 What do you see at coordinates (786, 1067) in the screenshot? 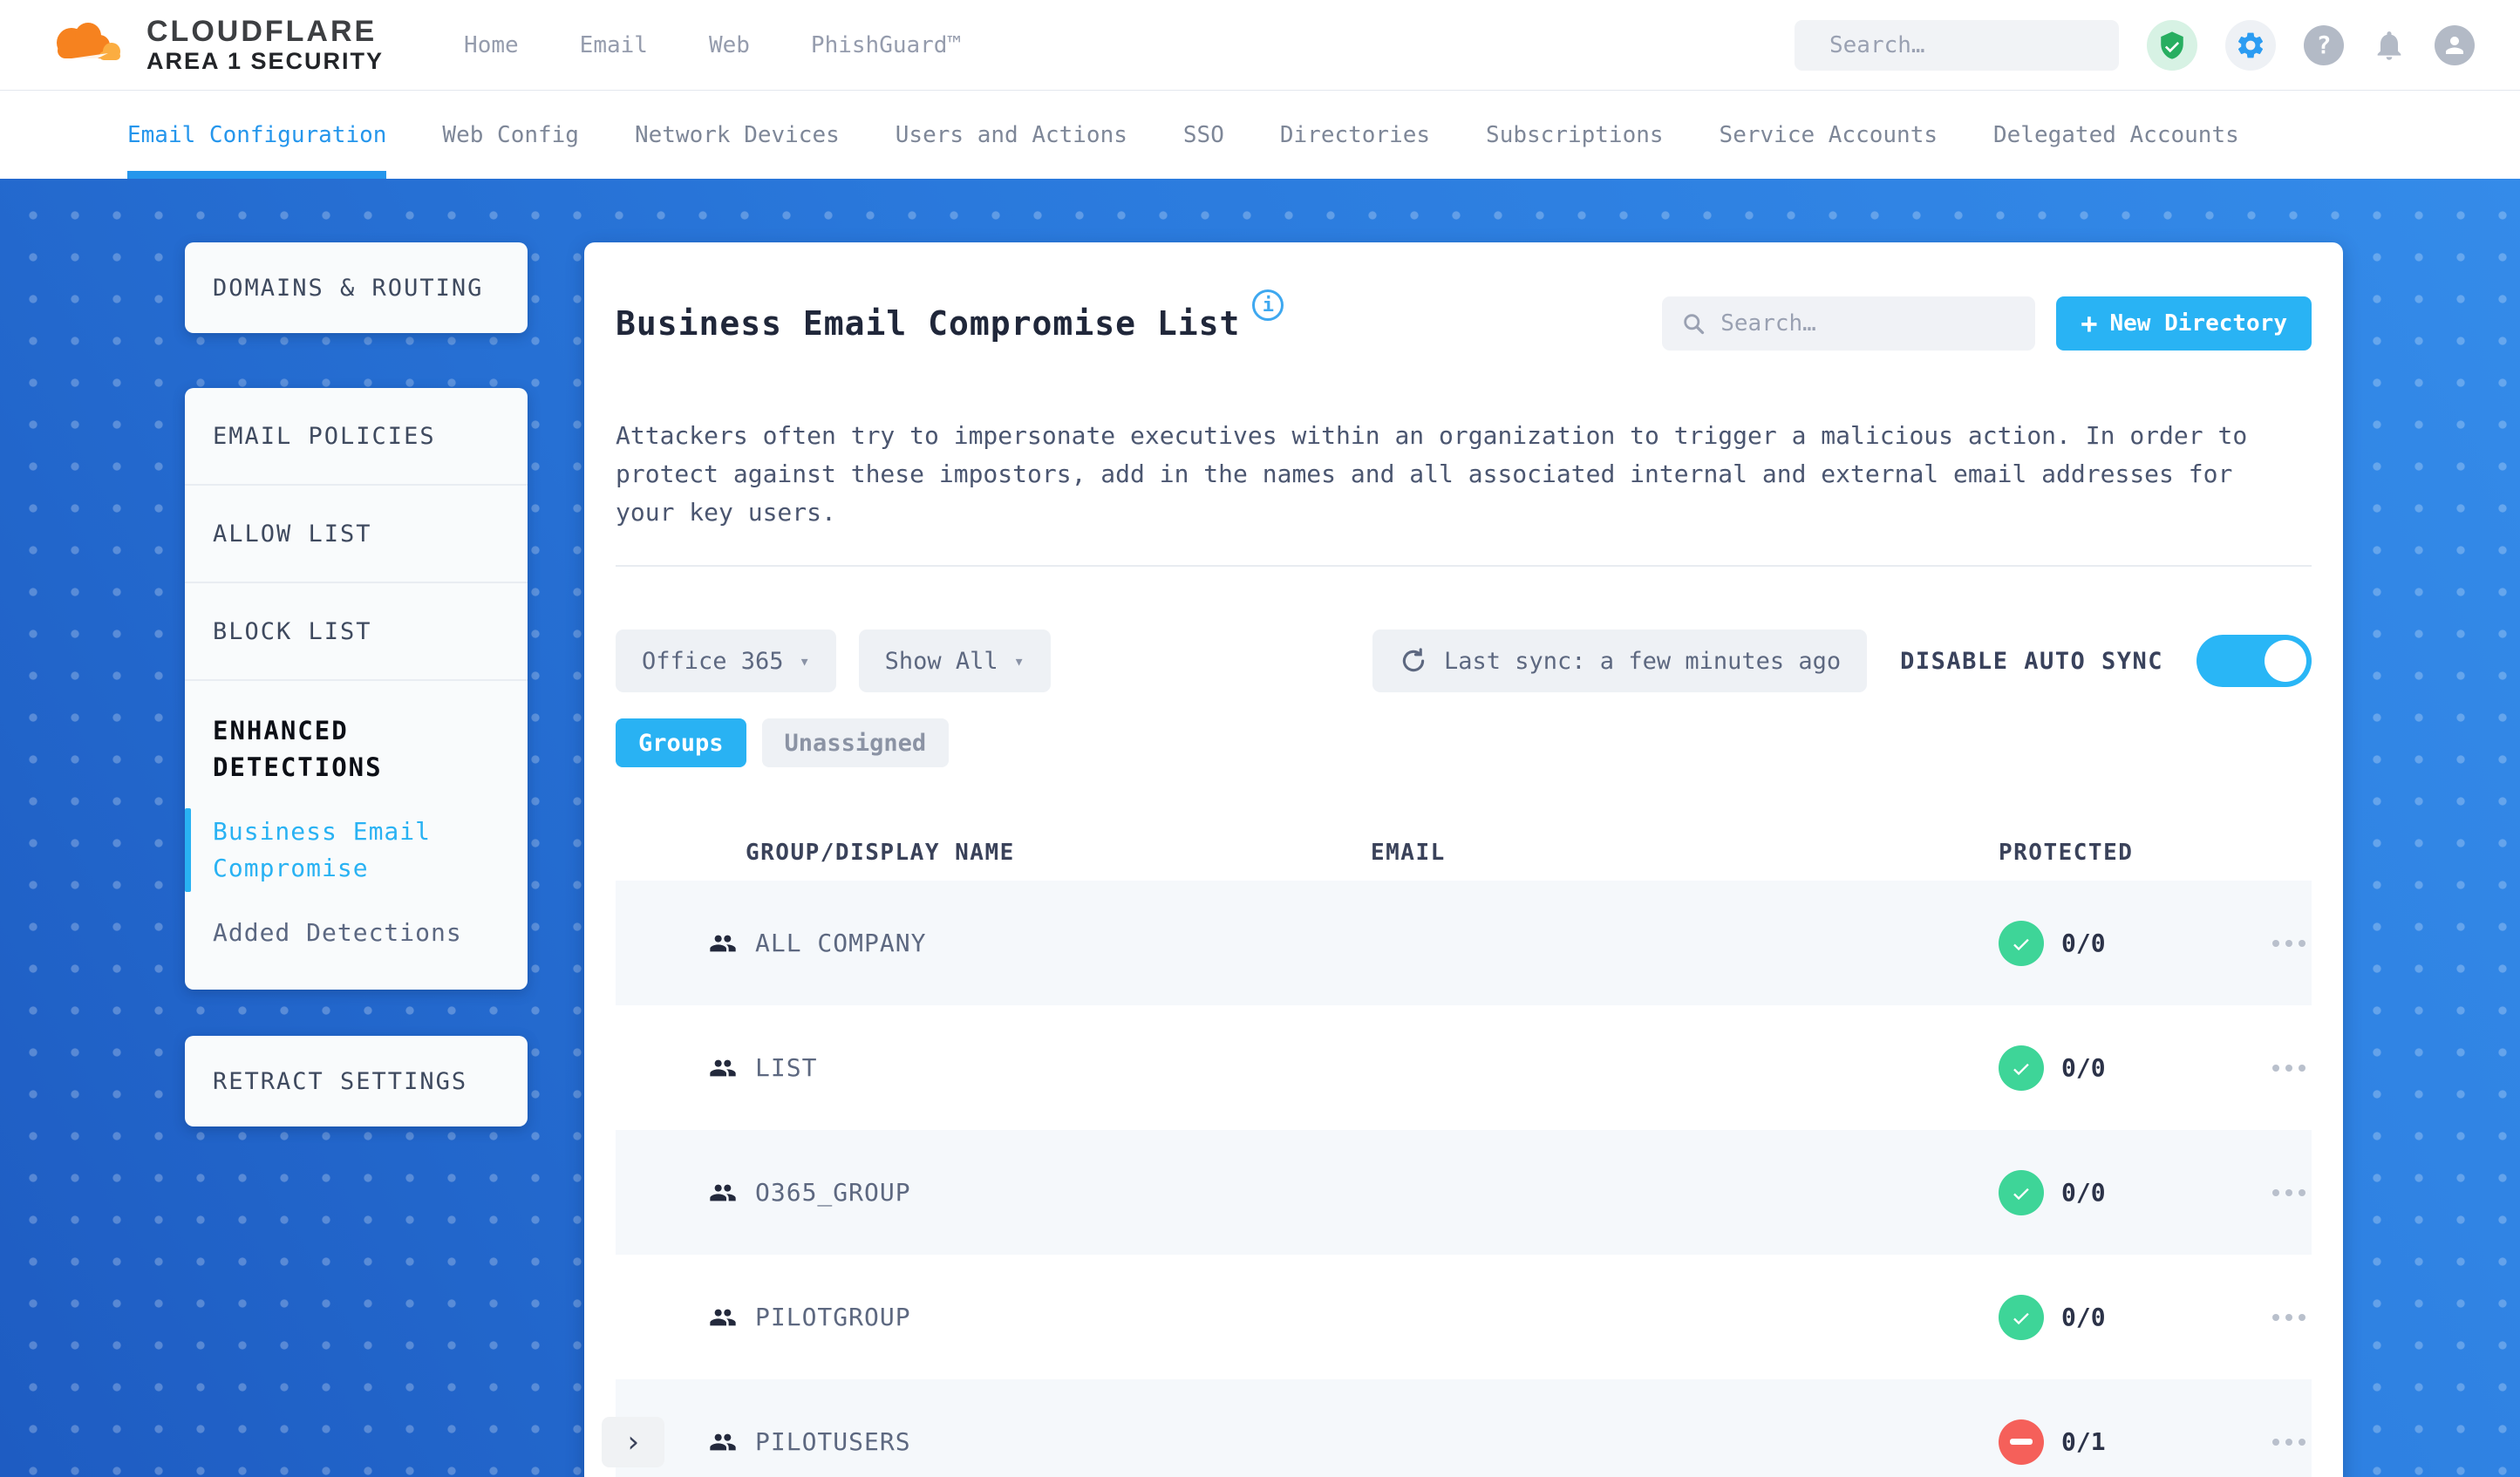
I see `group-name: LIST` at bounding box center [786, 1067].